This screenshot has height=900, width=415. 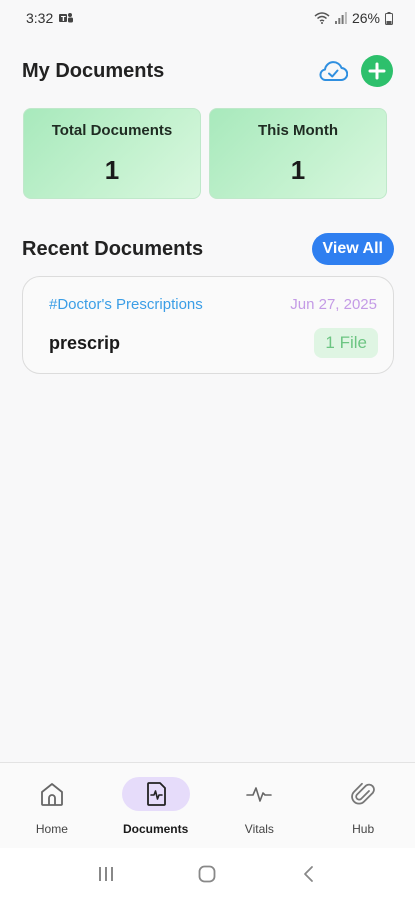 I want to click on teams-icon: T, so click(x=66, y=18).